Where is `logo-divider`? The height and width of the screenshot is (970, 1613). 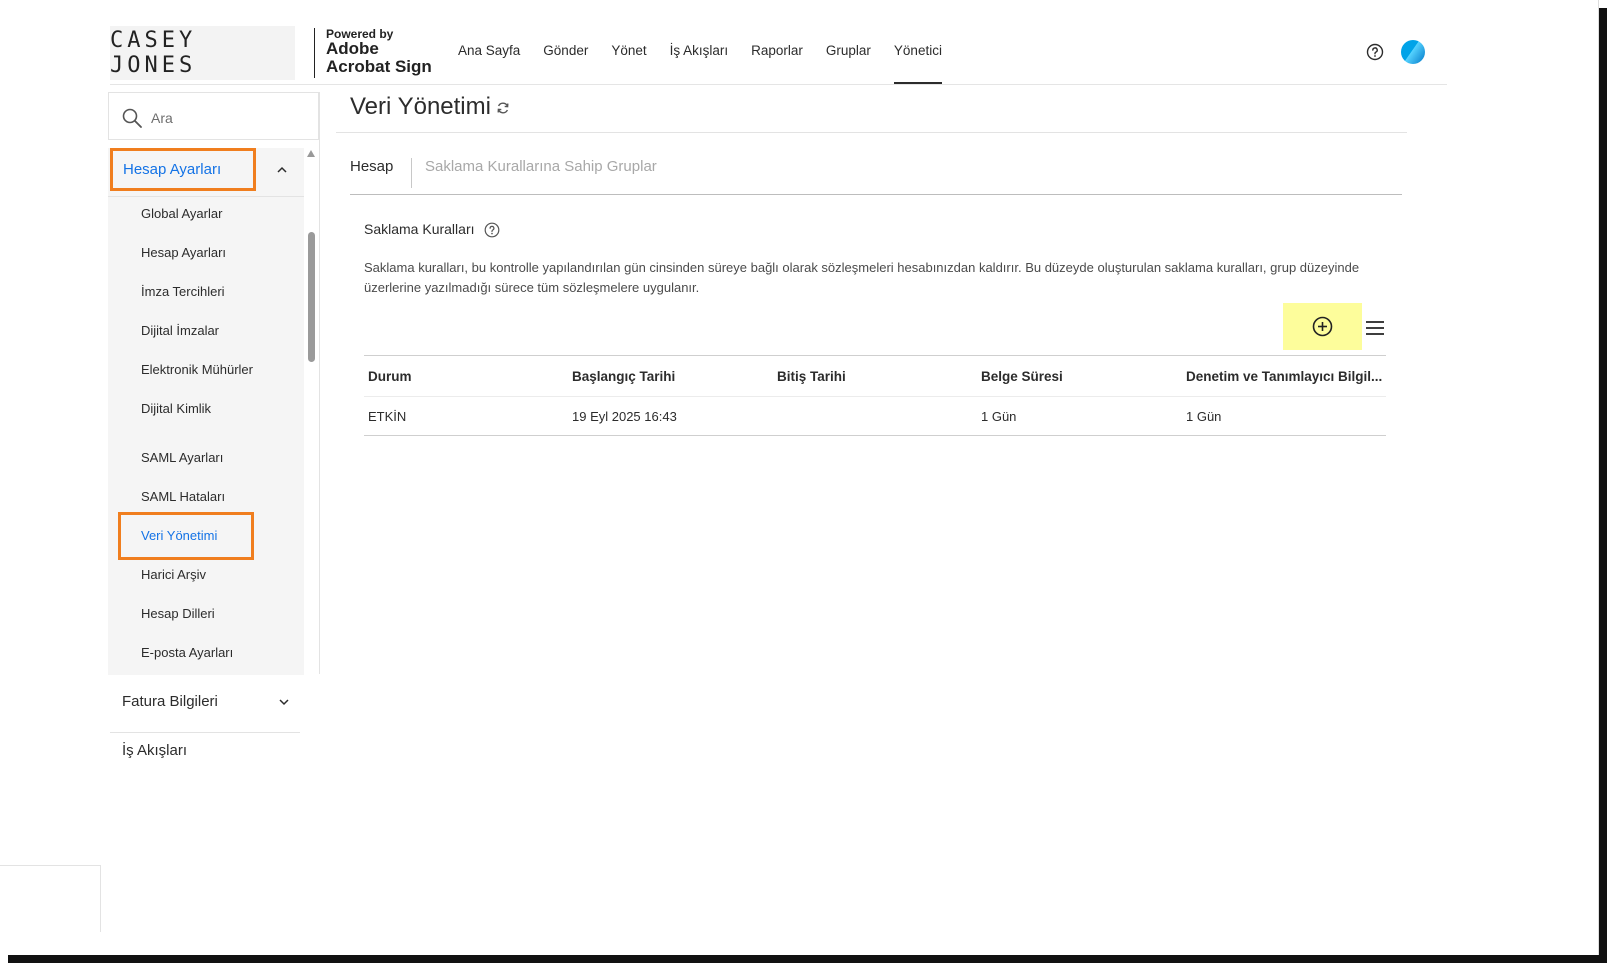
logo-divider is located at coordinates (314, 53).